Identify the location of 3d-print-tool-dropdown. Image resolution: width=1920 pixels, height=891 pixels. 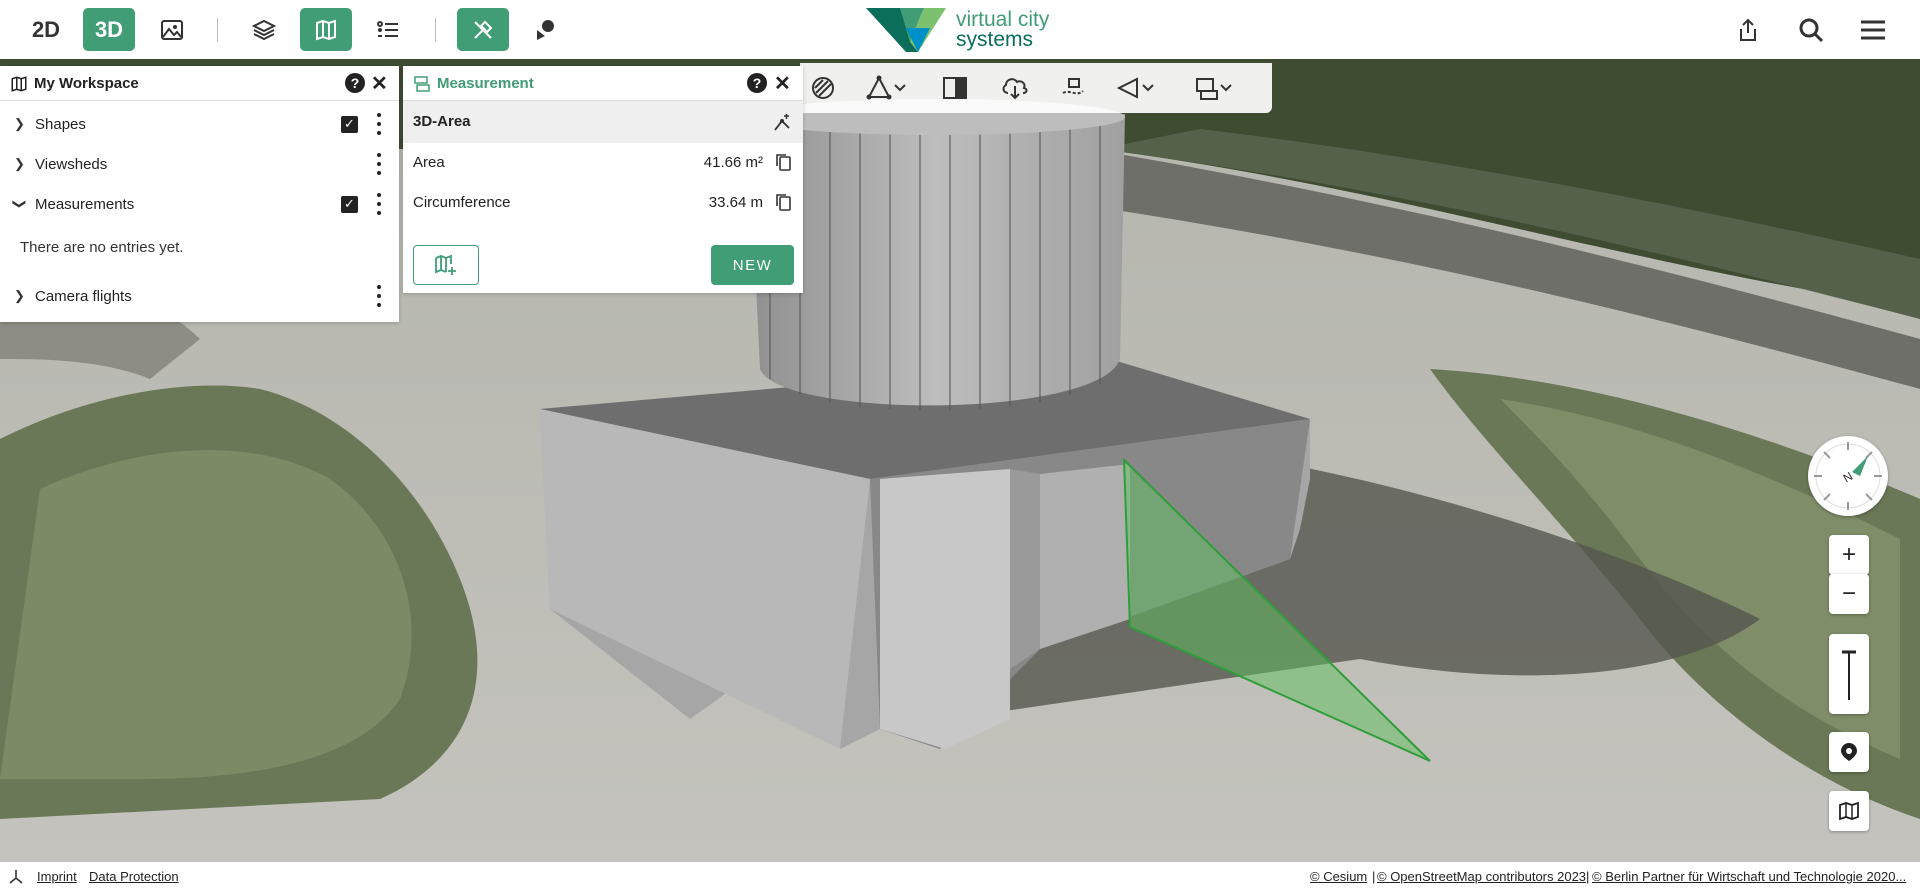
(1226, 88).